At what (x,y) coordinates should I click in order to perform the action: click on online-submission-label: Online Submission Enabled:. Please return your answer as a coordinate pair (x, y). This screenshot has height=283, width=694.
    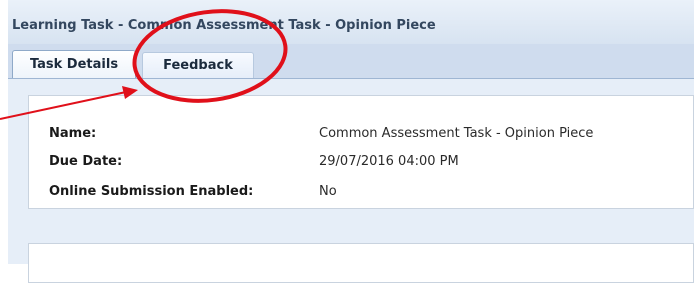
    Looking at the image, I should click on (151, 191).